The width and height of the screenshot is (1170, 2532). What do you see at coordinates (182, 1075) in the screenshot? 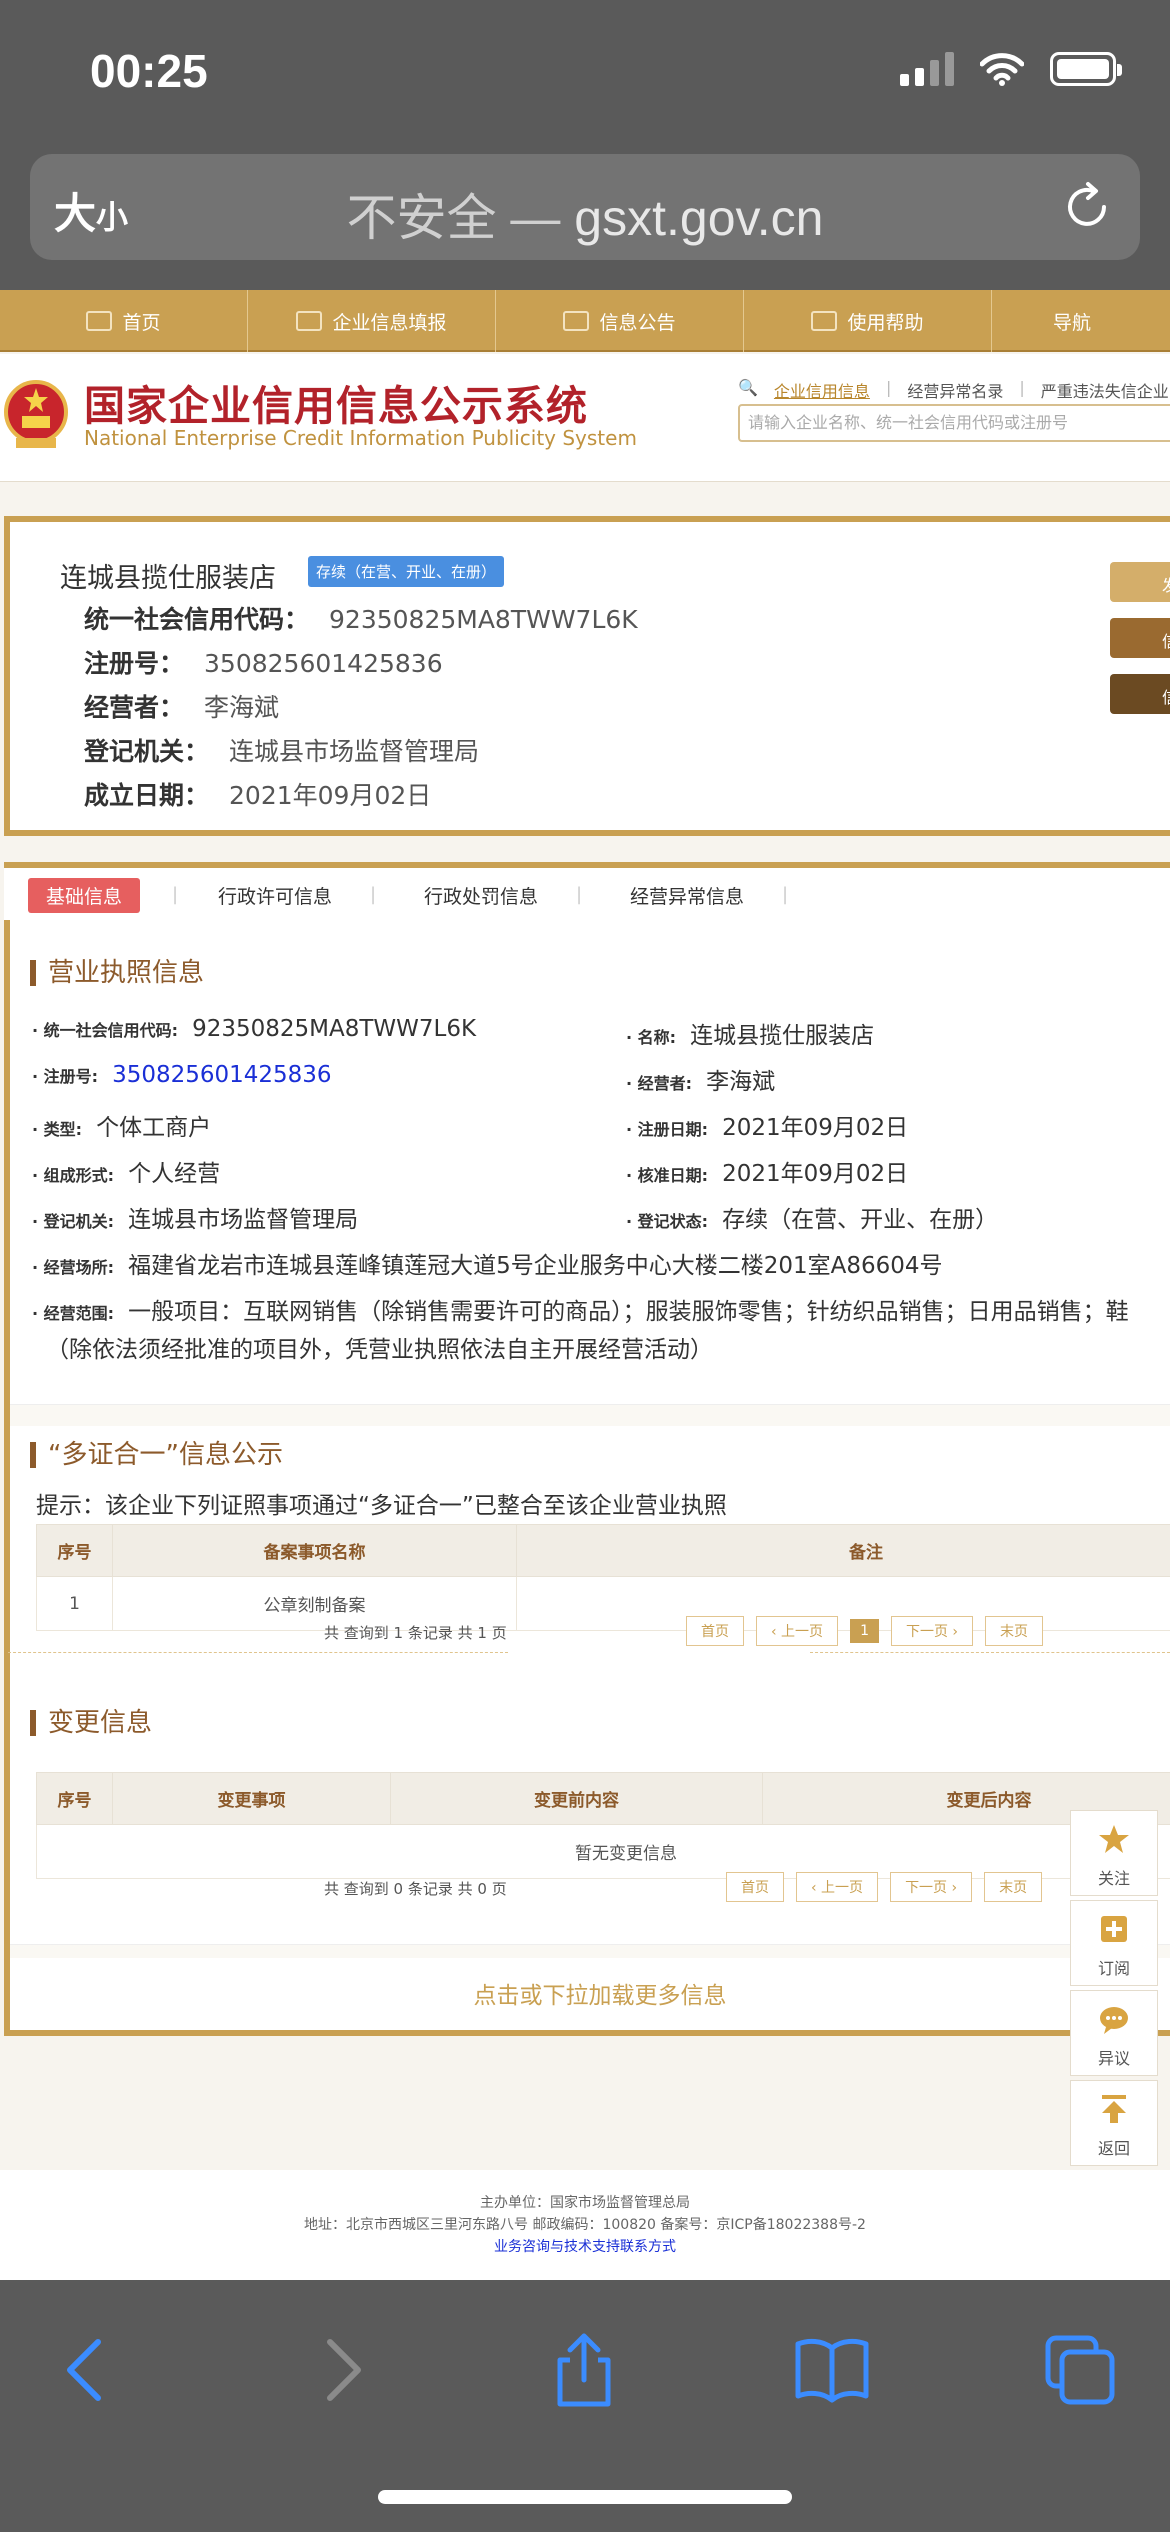
I see `license-reg-no: 注册号:350825601425836` at bounding box center [182, 1075].